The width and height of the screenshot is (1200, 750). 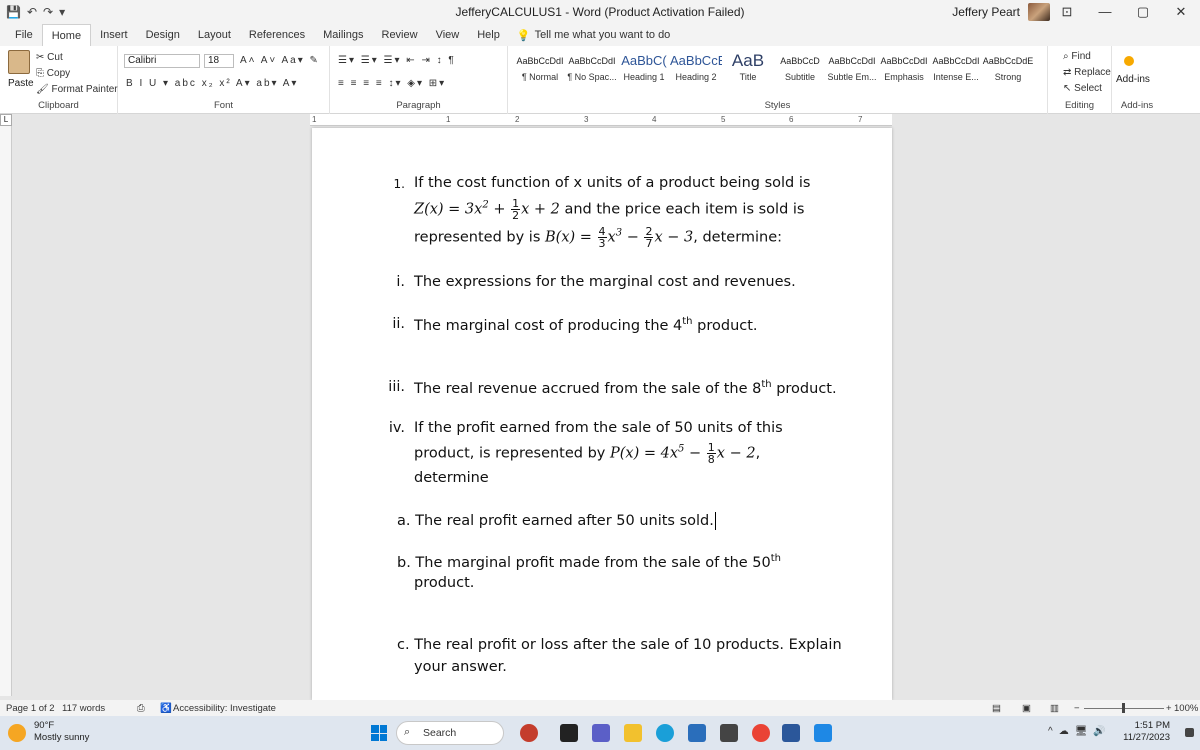 What do you see at coordinates (1092, 72) in the screenshot?
I see `replace-label: Replace` at bounding box center [1092, 72].